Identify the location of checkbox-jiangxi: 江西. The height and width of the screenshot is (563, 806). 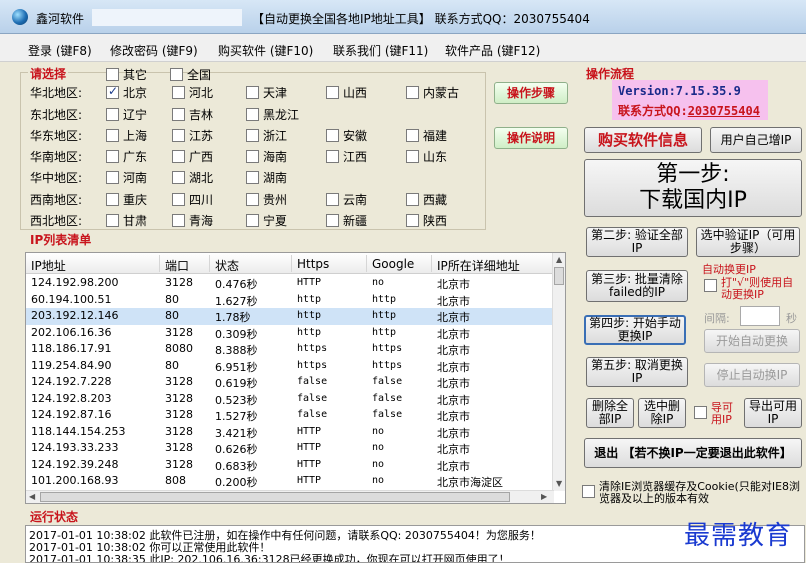
(346, 156).